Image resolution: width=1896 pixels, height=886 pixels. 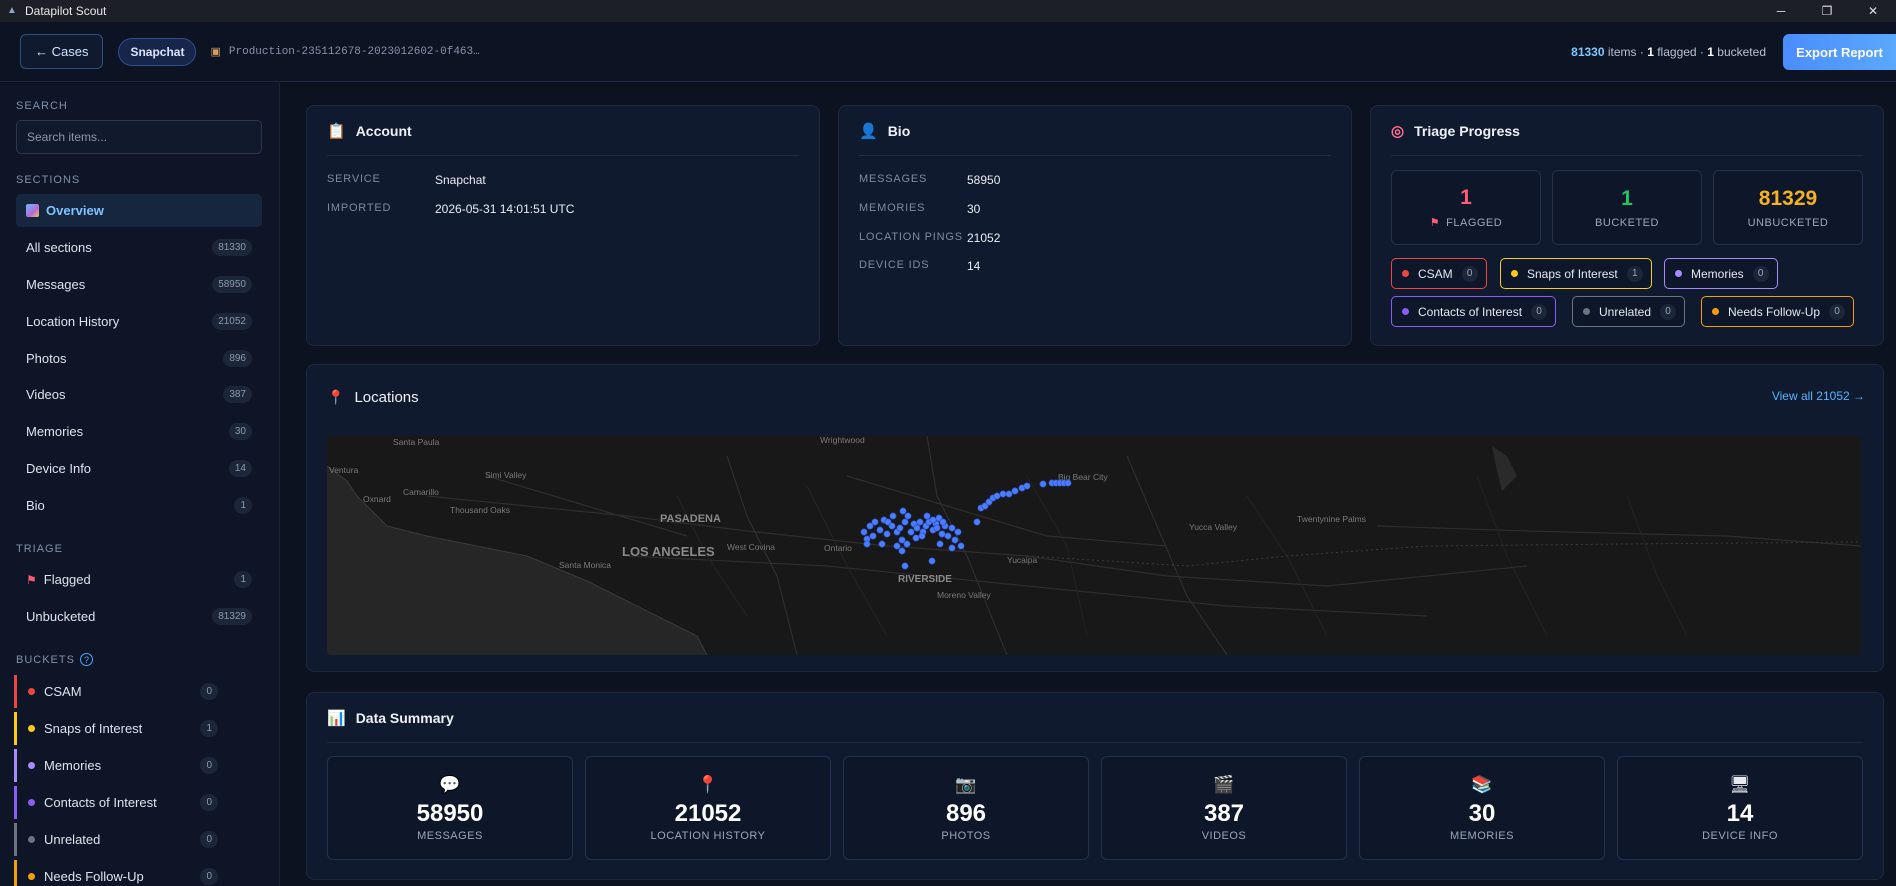 What do you see at coordinates (1224, 808) in the screenshot?
I see `summary-videos: 🎬 387 VIDEOS` at bounding box center [1224, 808].